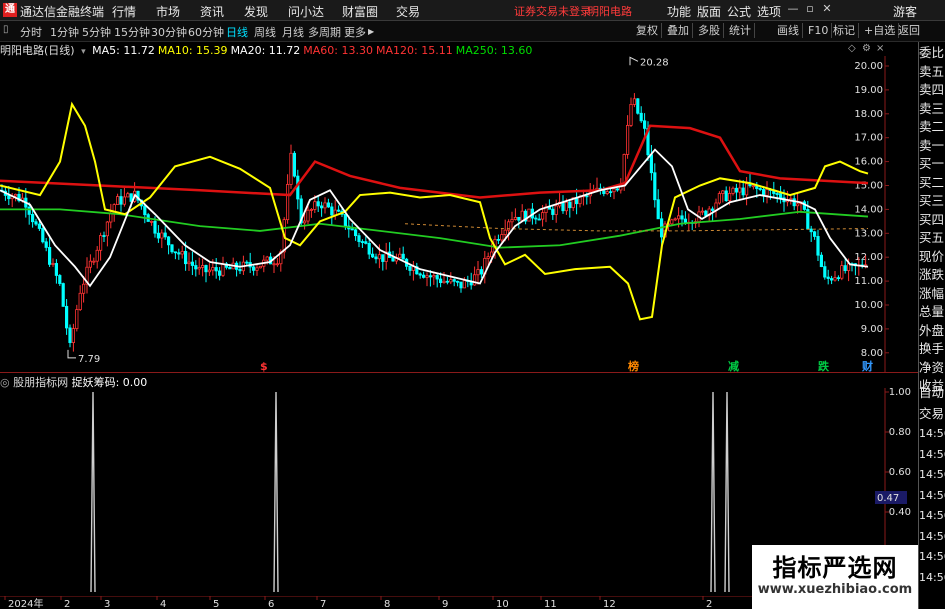 This screenshot has height=609, width=945. Describe the element at coordinates (810, 9) in the screenshot. I see `restore-icon: ▫` at that location.